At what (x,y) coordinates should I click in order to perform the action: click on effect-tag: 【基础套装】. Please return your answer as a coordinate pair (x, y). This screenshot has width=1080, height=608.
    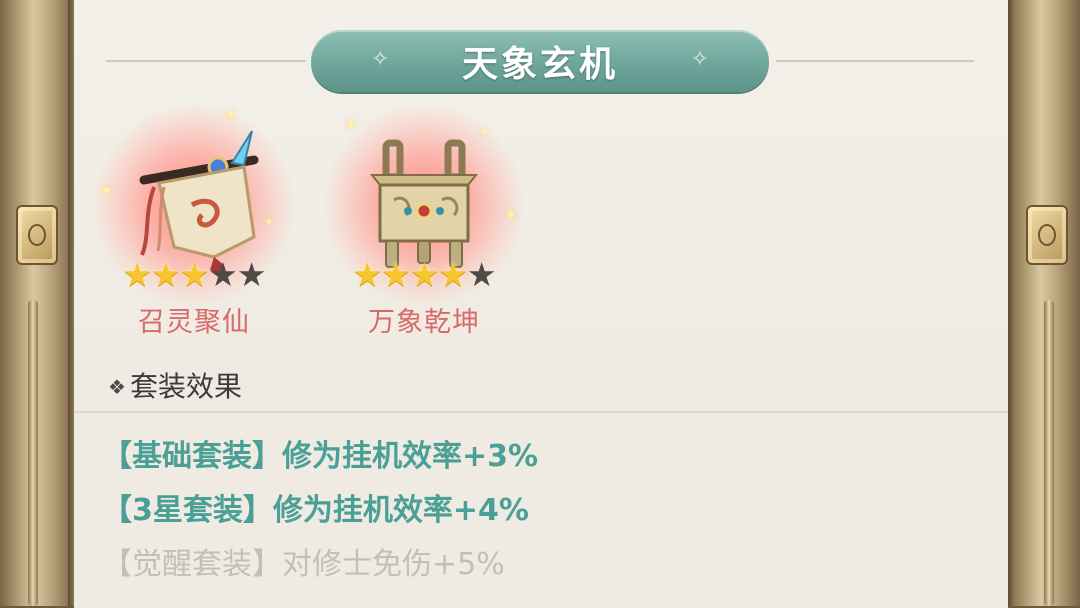
    Looking at the image, I should click on (192, 456).